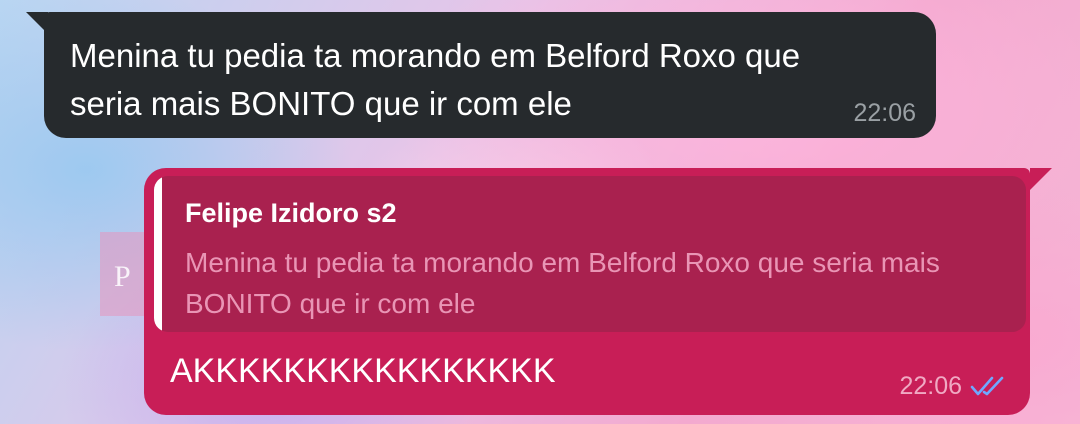 The width and height of the screenshot is (1080, 424). I want to click on reply-author: Felipe Izidoro s2, so click(291, 213).